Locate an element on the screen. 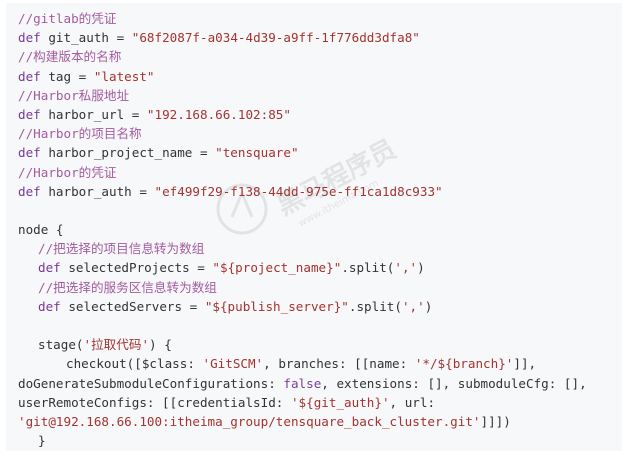  code-string: '*/${branch}' is located at coordinates (464, 364).